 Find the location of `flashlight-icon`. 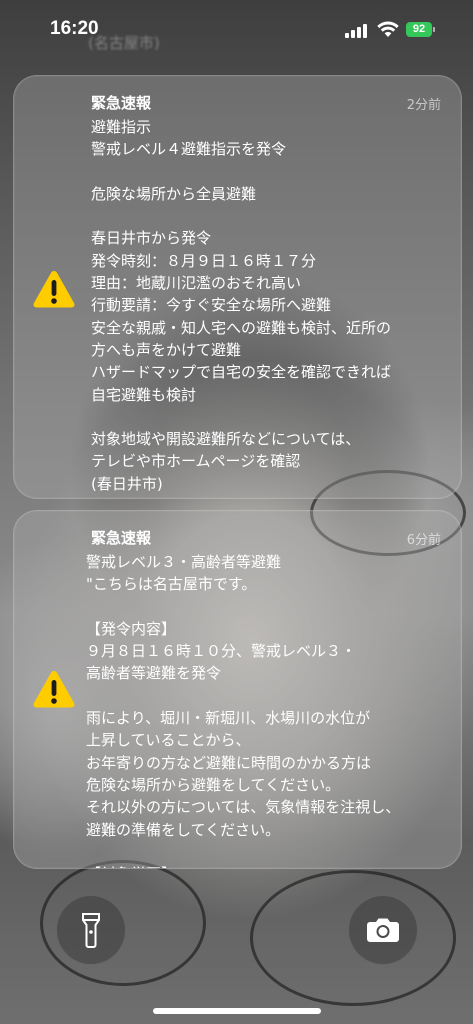

flashlight-icon is located at coordinates (91, 930).